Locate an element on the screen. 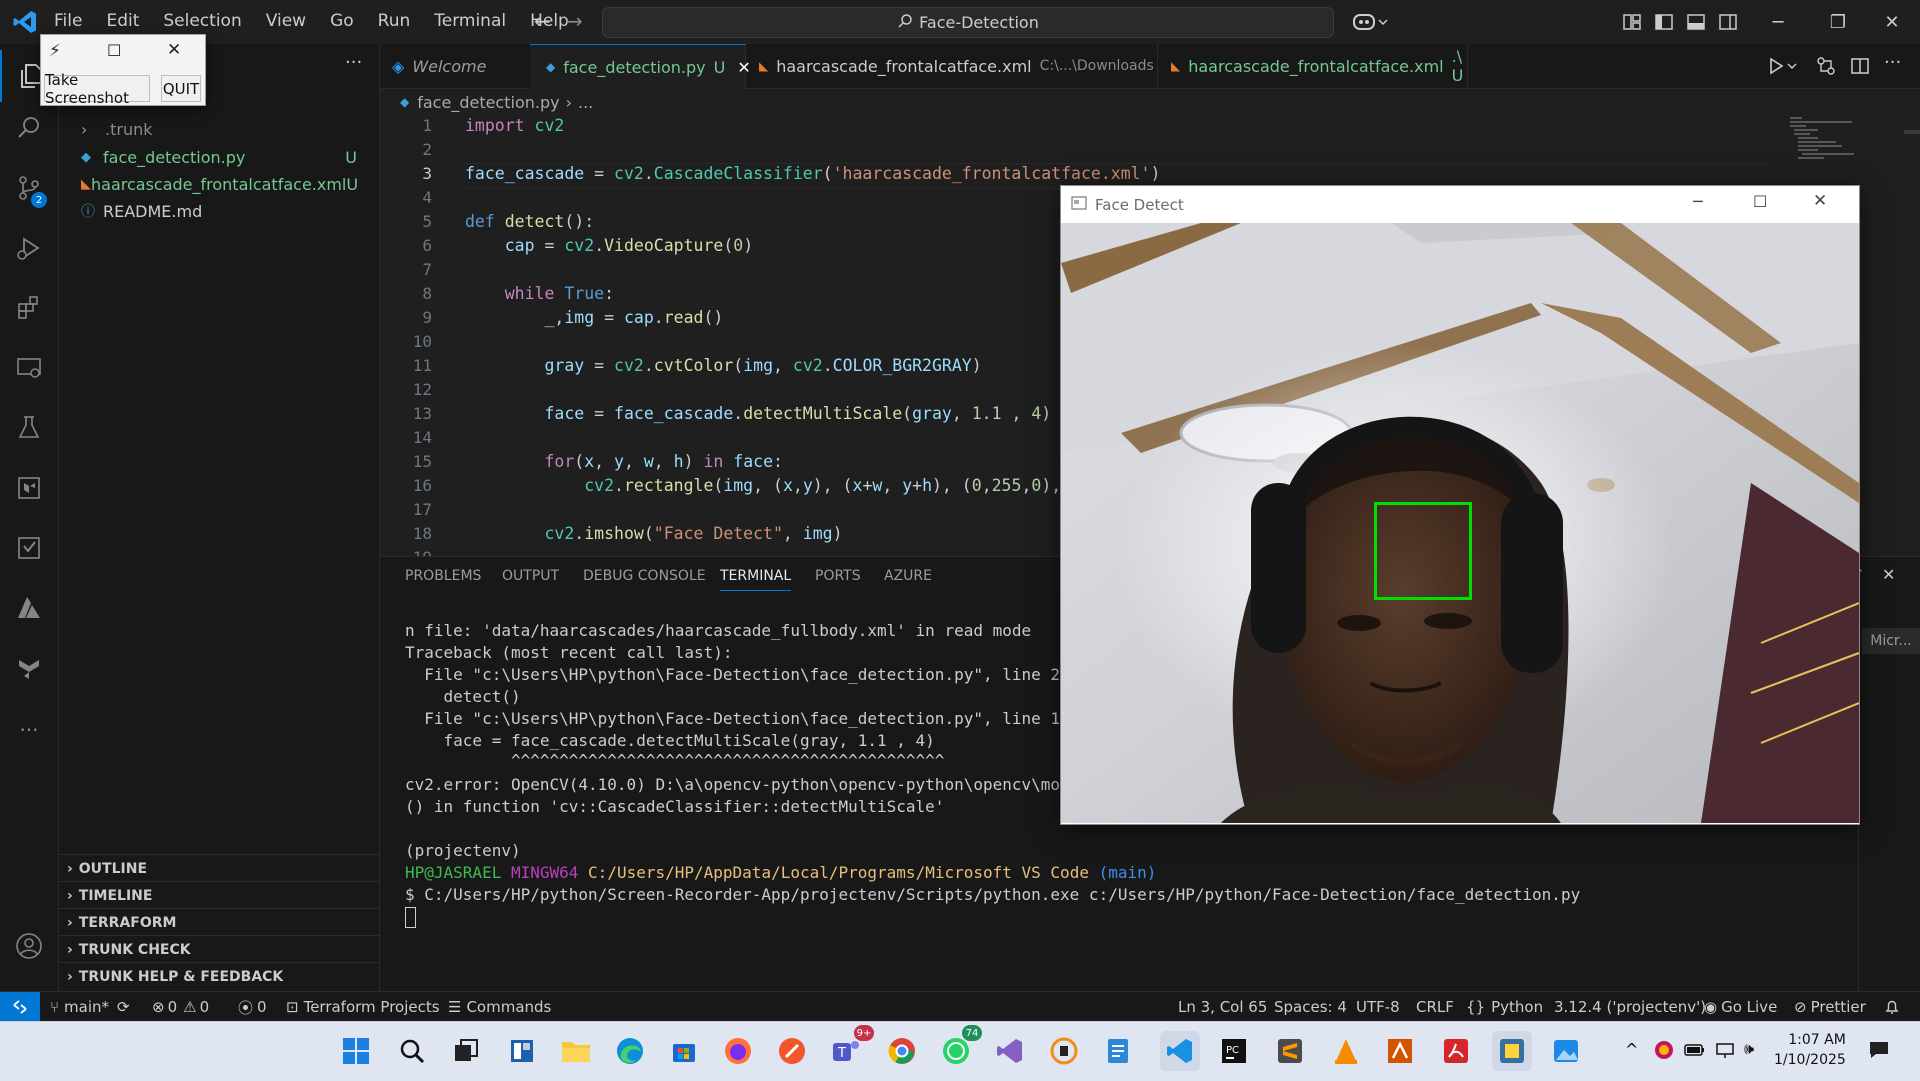 Image resolution: width=1920 pixels, height=1081 pixels. commands-button: ☰ Commands is located at coordinates (499, 1007).